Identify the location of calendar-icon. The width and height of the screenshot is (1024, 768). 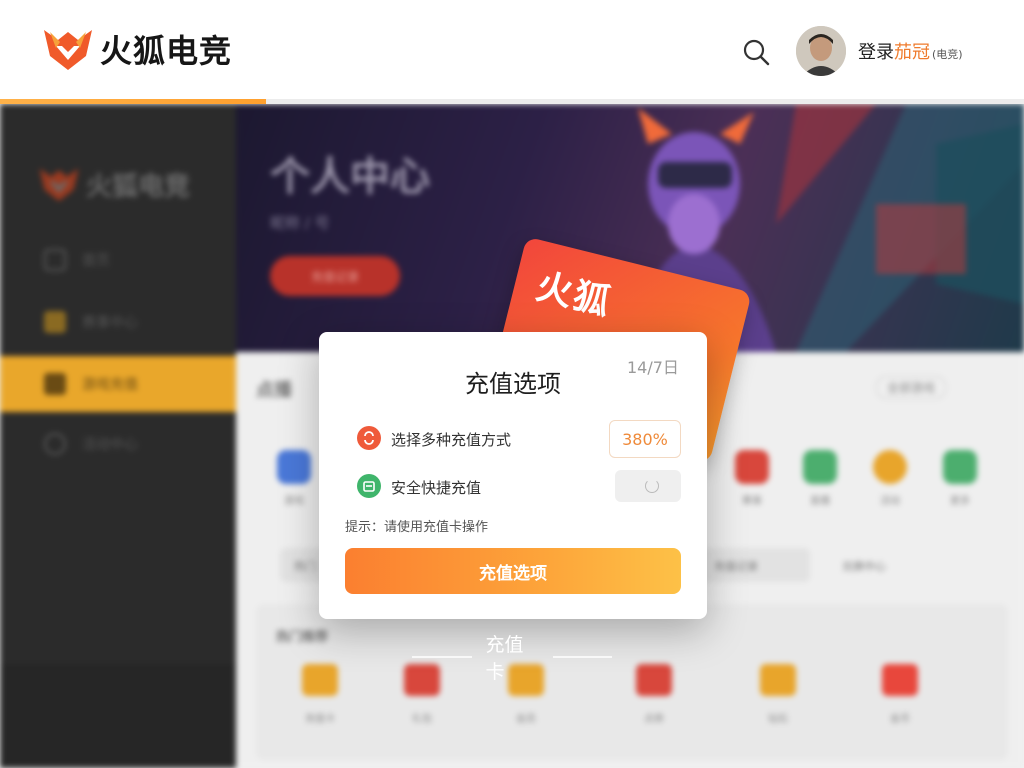
(369, 486).